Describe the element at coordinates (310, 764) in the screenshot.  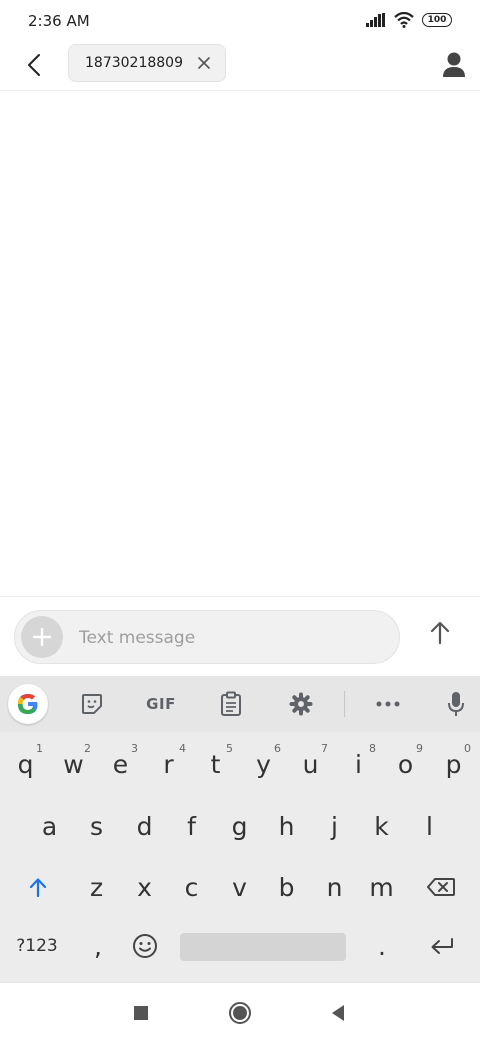
I see `key-u: u7` at that location.